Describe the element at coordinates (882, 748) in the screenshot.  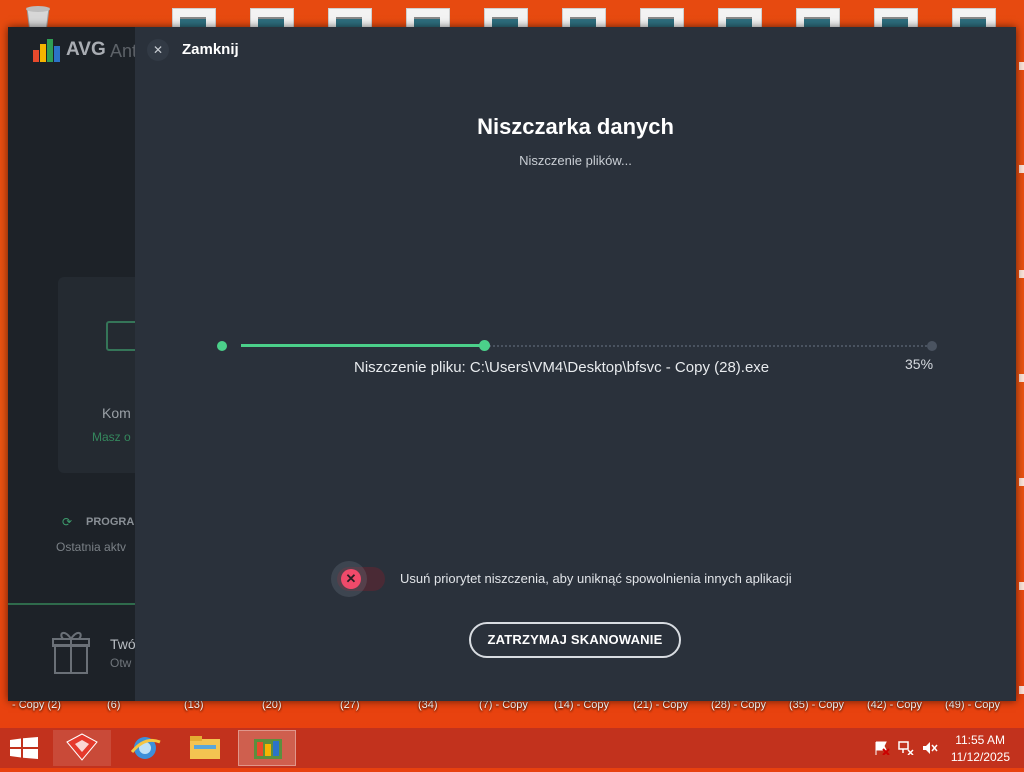
I see `action-center-flag-icon` at that location.